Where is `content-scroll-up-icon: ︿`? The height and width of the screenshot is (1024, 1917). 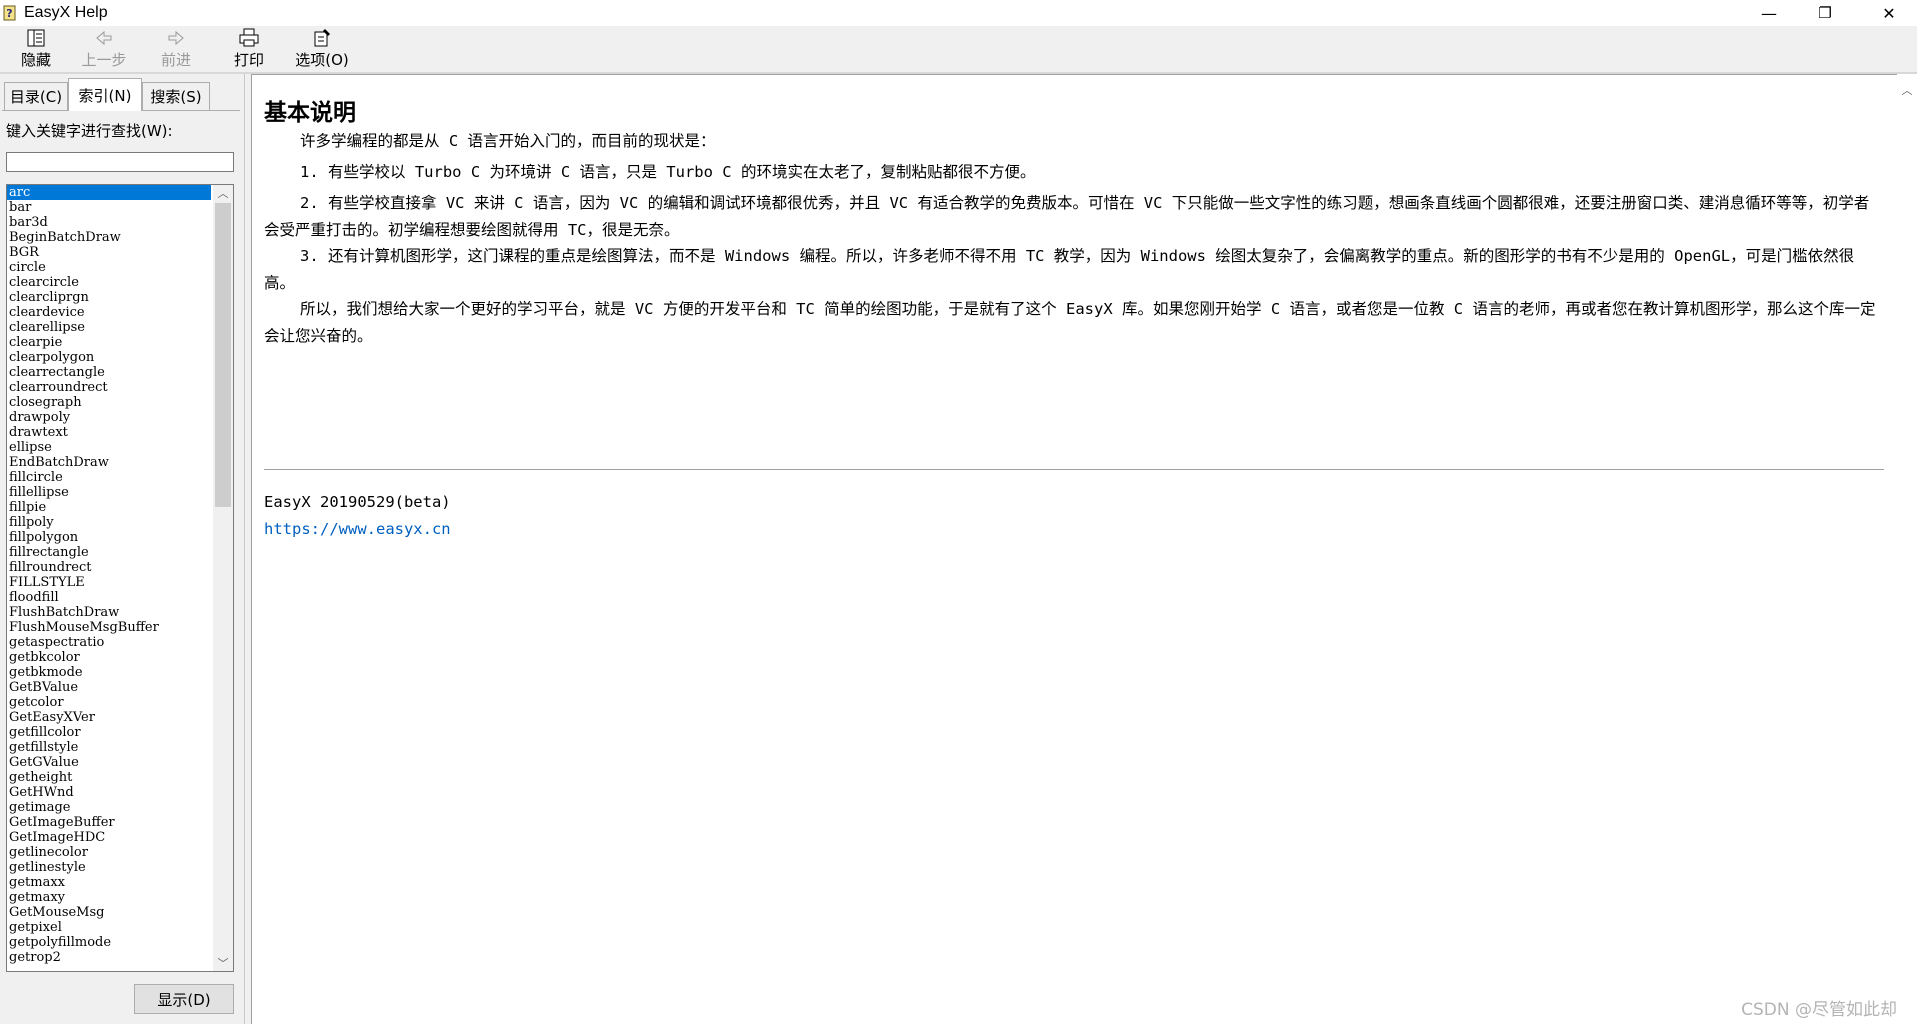 content-scroll-up-icon: ︿ is located at coordinates (1907, 90).